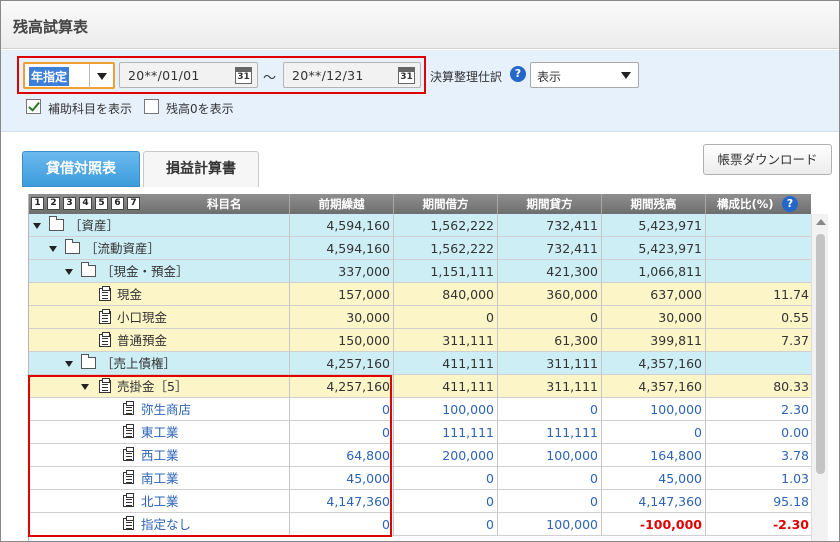 This screenshot has width=840, height=542. What do you see at coordinates (446, 432) in the screenshot?
I see `debit-cell: 111,111` at bounding box center [446, 432].